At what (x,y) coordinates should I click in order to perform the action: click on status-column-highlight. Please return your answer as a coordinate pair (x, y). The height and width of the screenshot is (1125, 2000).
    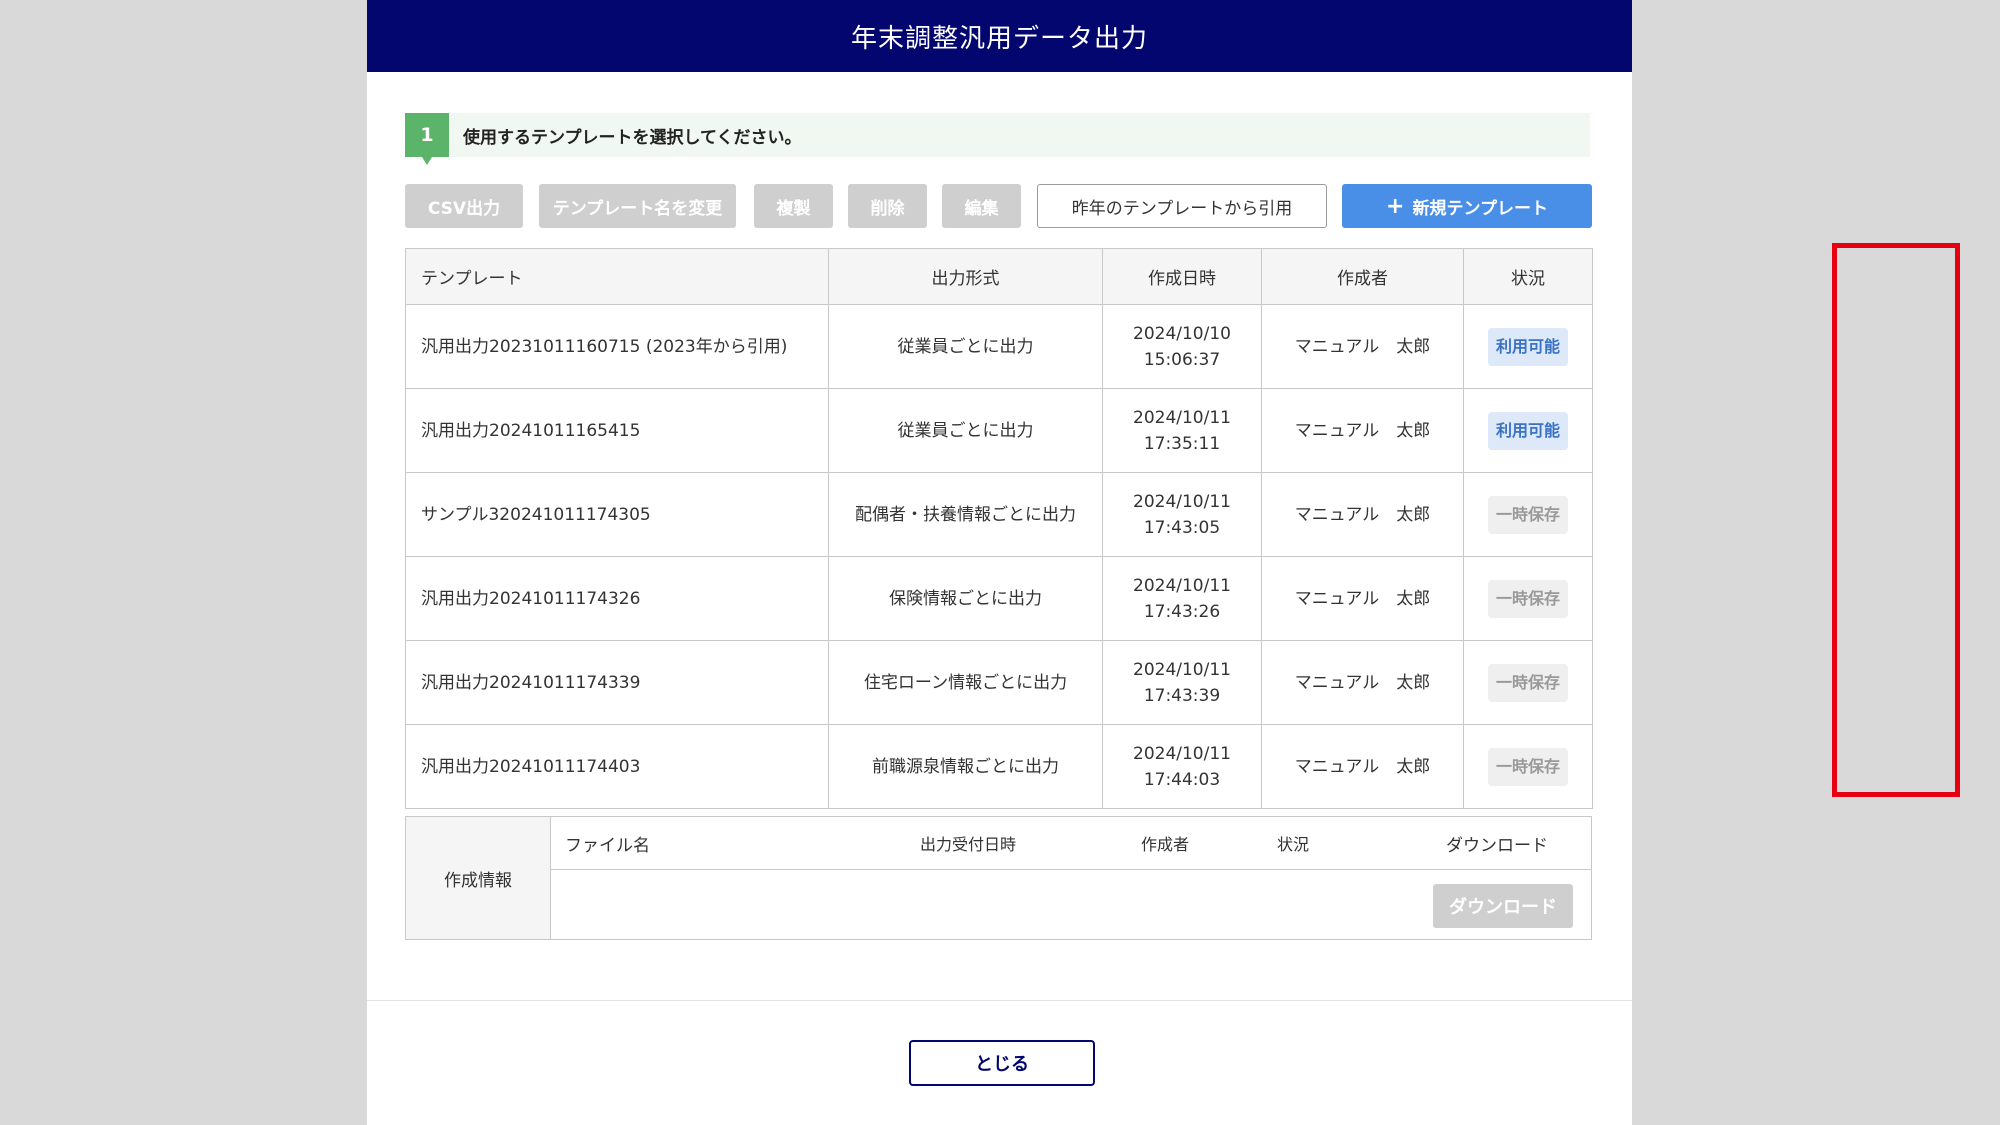
    Looking at the image, I should click on (1896, 520).